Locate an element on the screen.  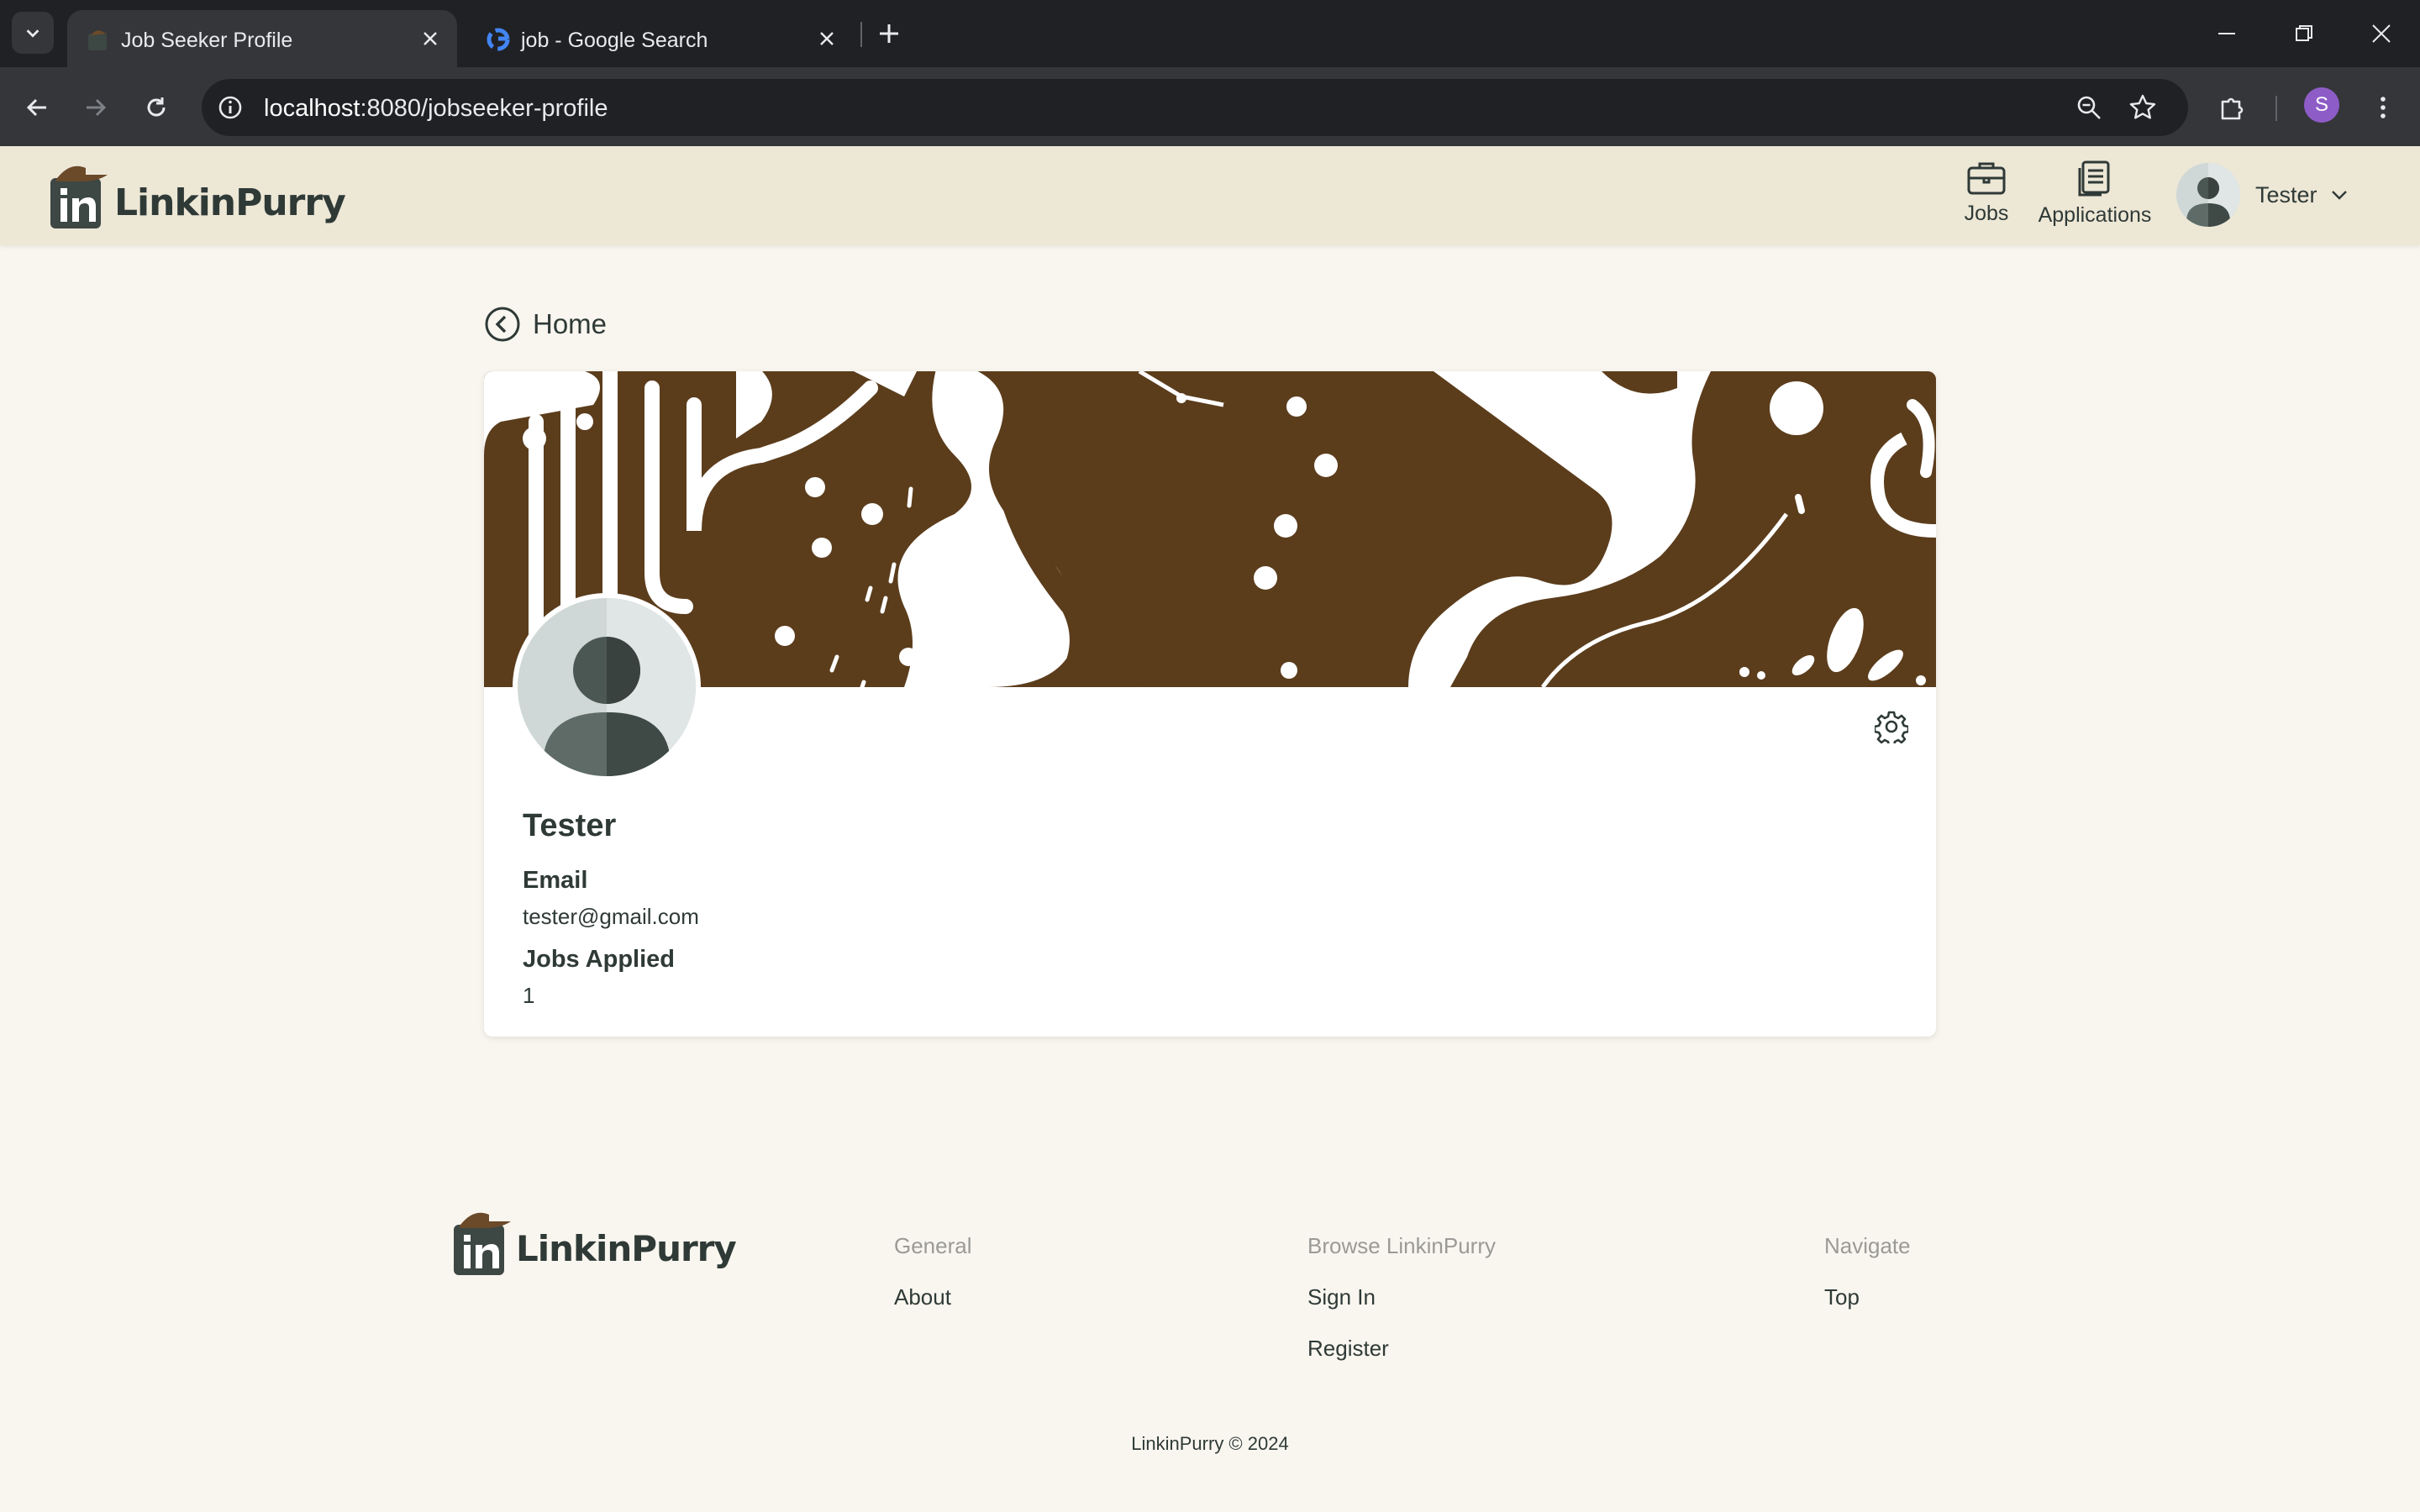
profile-banner is located at coordinates (1210, 529).